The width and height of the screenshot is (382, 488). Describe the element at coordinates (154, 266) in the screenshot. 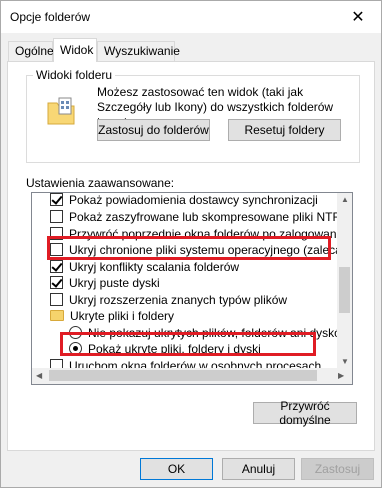

I see `list-item-label: Ukryj konflikty scalania folderów` at that location.